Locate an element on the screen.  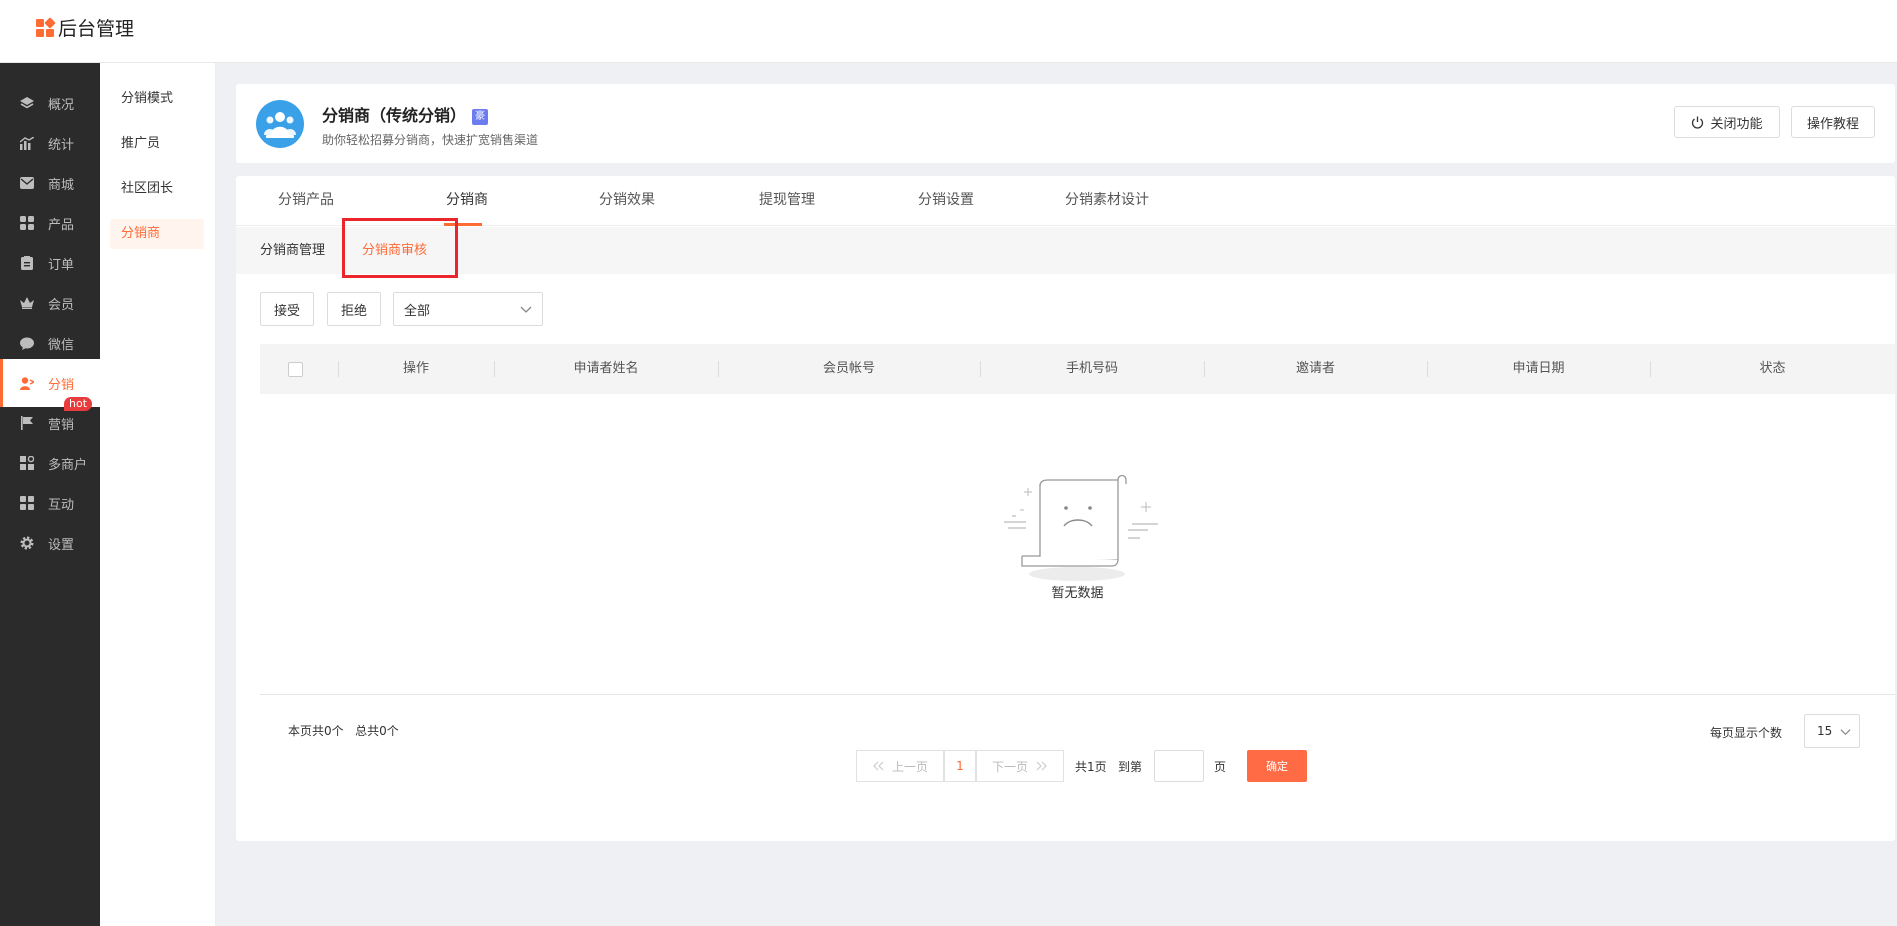
app-title: 后台管理 is located at coordinates (96, 29).